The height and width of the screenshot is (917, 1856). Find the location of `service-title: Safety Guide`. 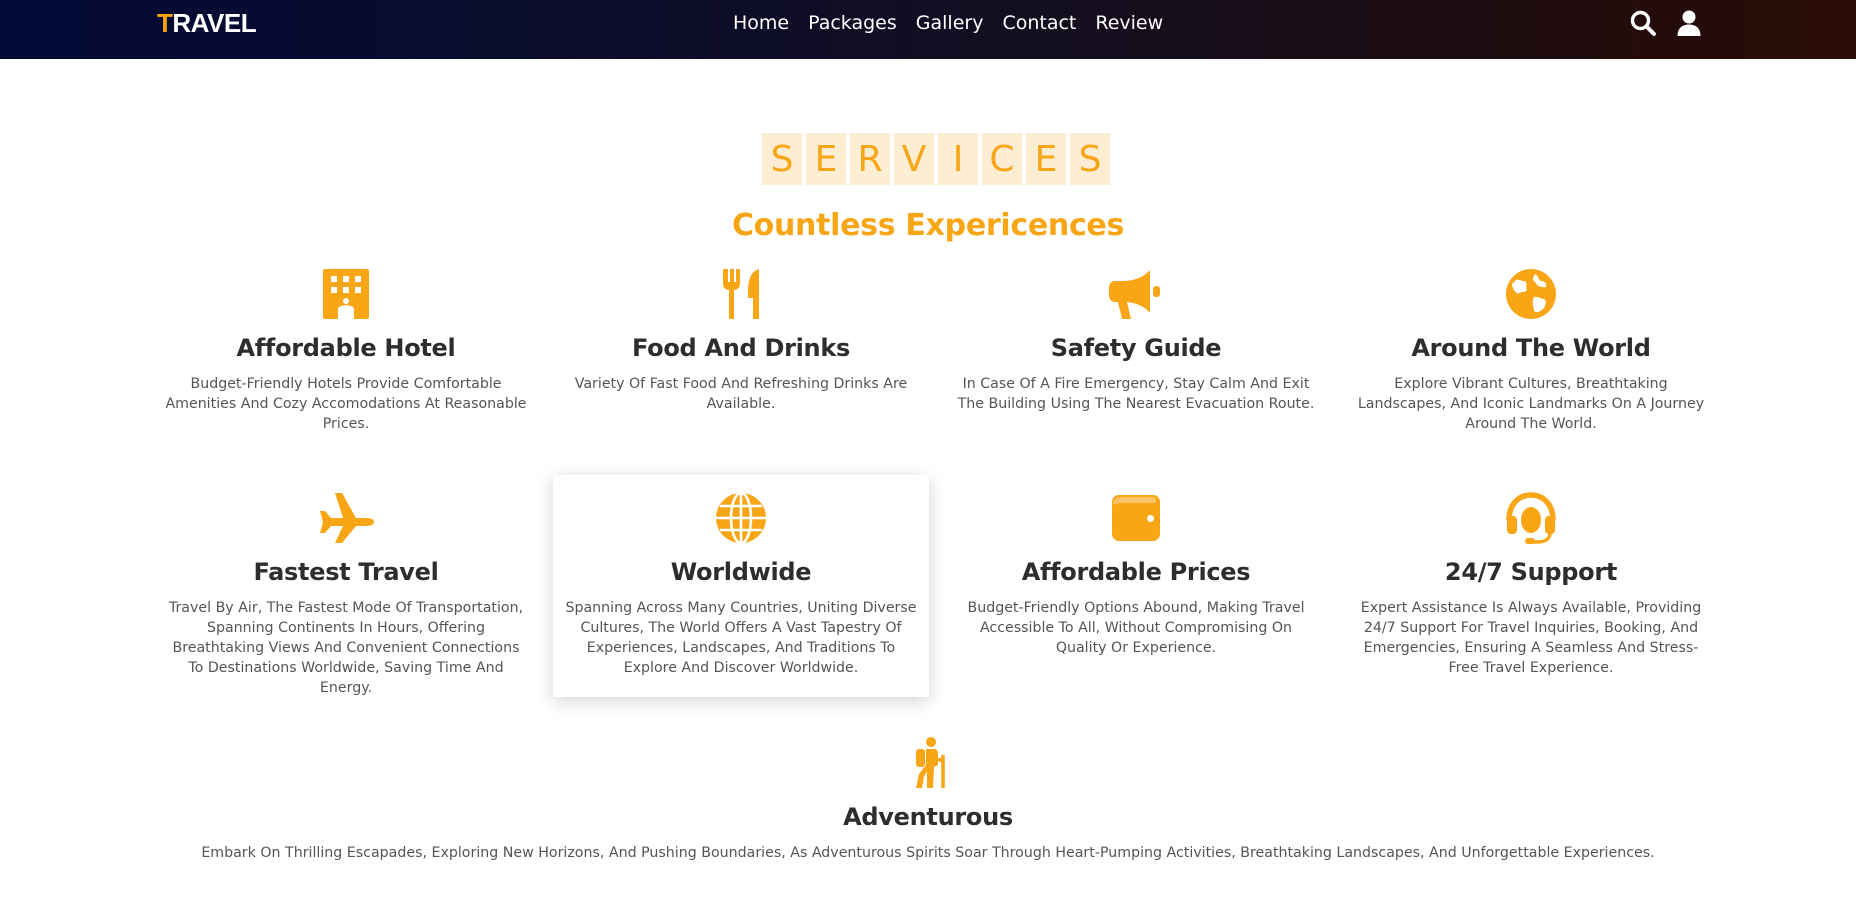

service-title: Safety Guide is located at coordinates (1136, 348).